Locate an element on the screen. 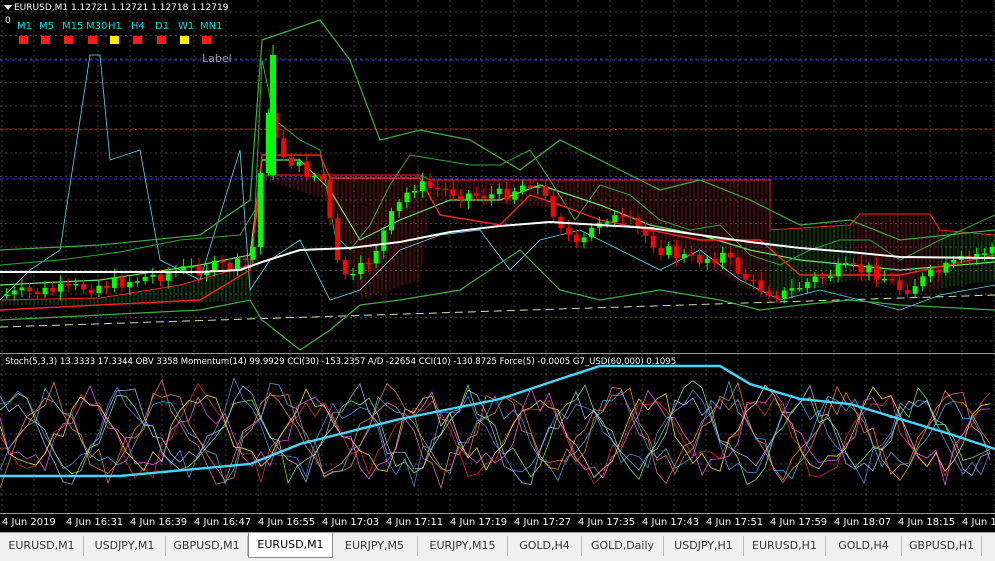  timeframe-m1-signal is located at coordinates (23, 40).